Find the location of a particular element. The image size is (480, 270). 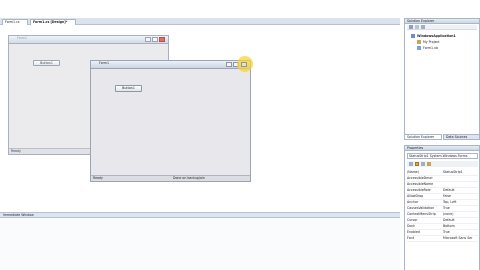

my-project-icon is located at coordinates (419, 42).